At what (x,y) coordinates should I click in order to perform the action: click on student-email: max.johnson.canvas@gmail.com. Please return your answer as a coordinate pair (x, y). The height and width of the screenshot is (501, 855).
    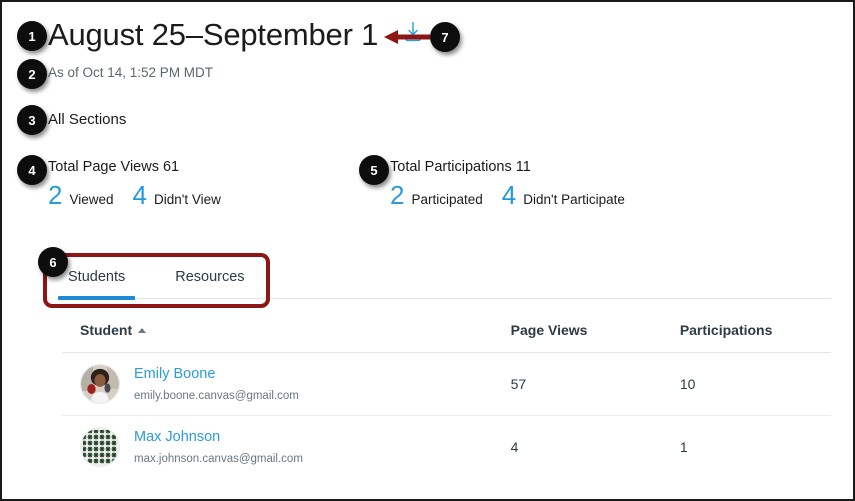
    Looking at the image, I should click on (218, 459).